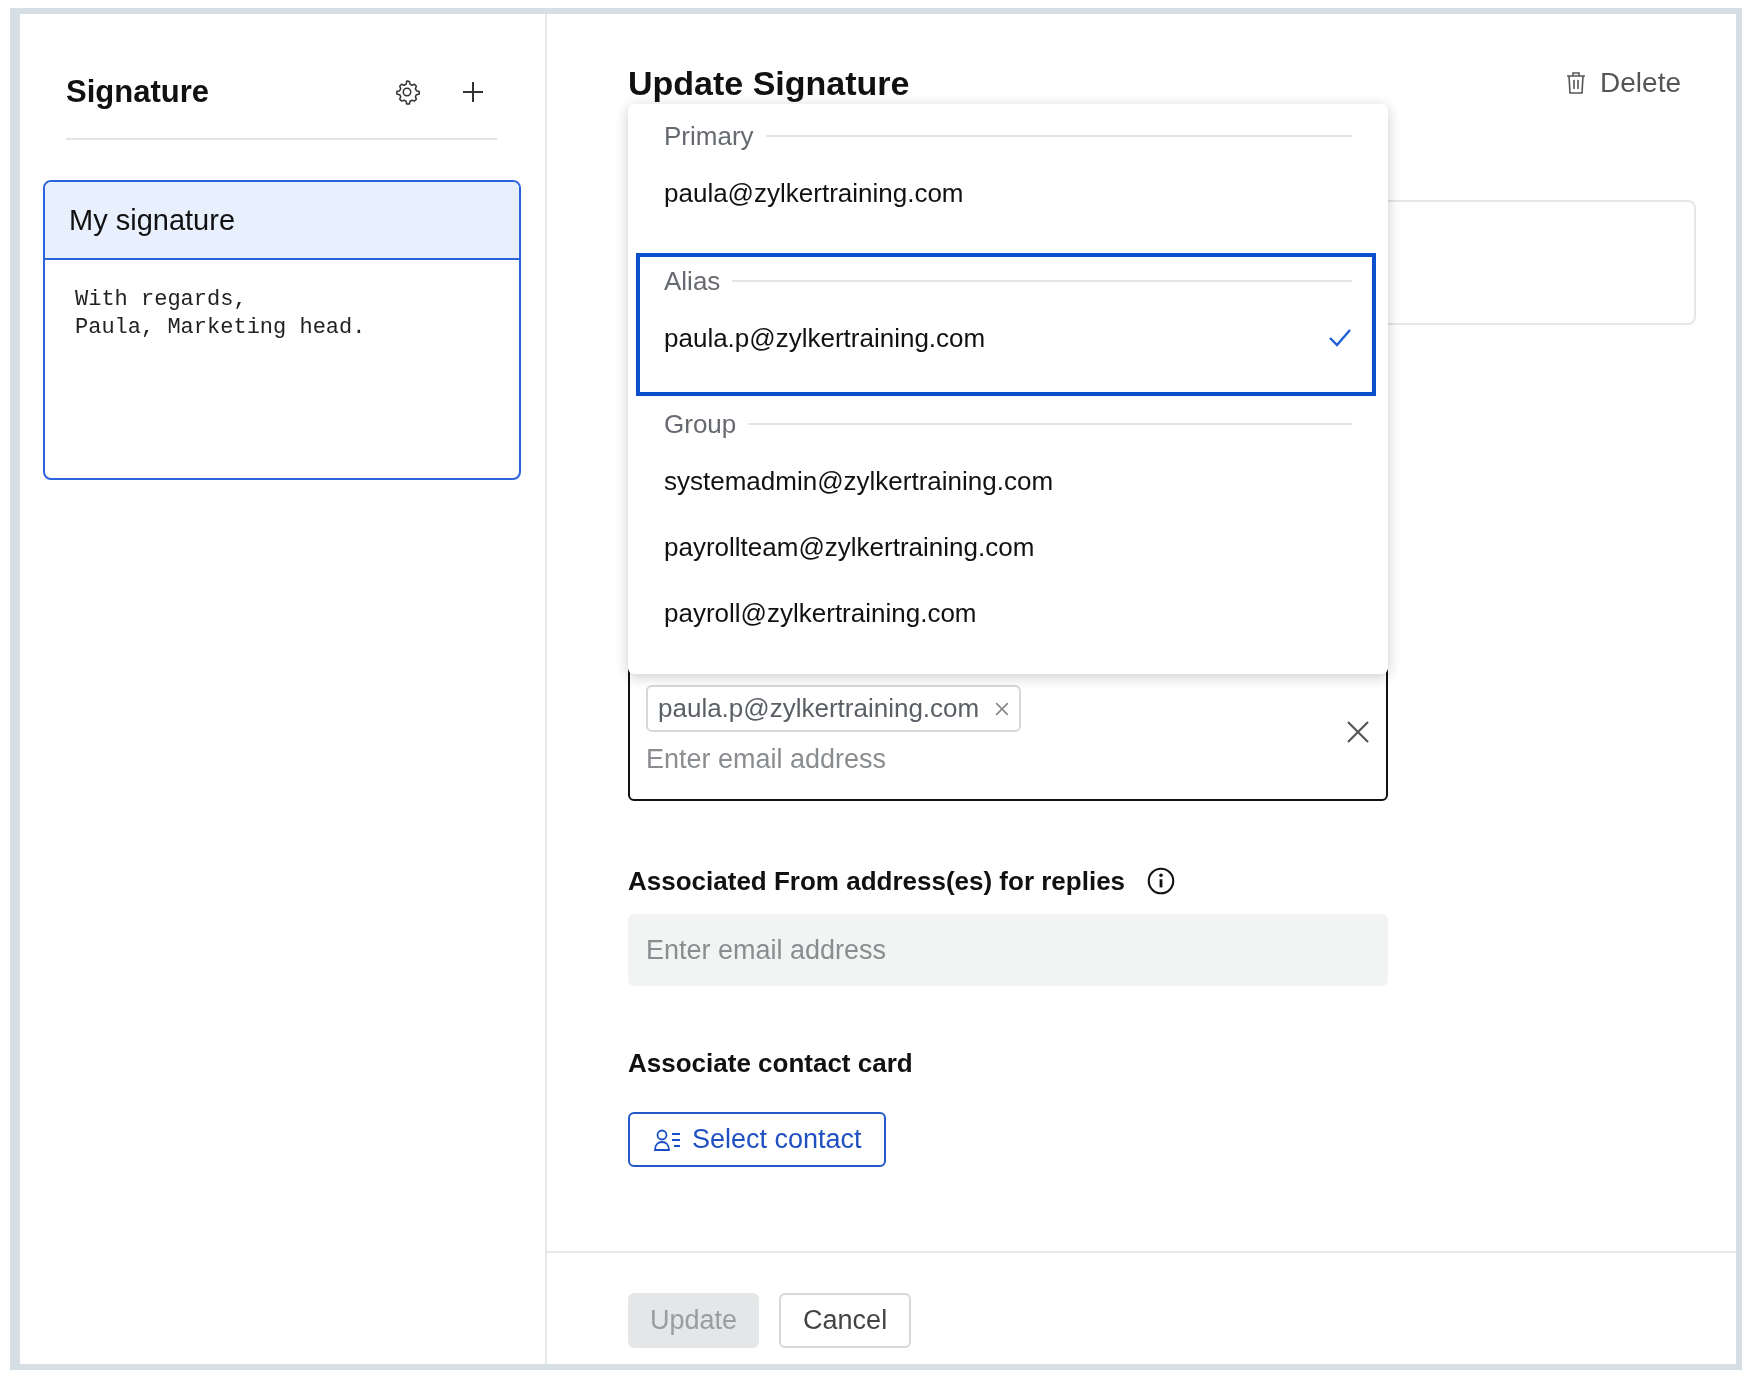 The width and height of the screenshot is (1752, 1376). I want to click on group-label: Alias, so click(692, 281).